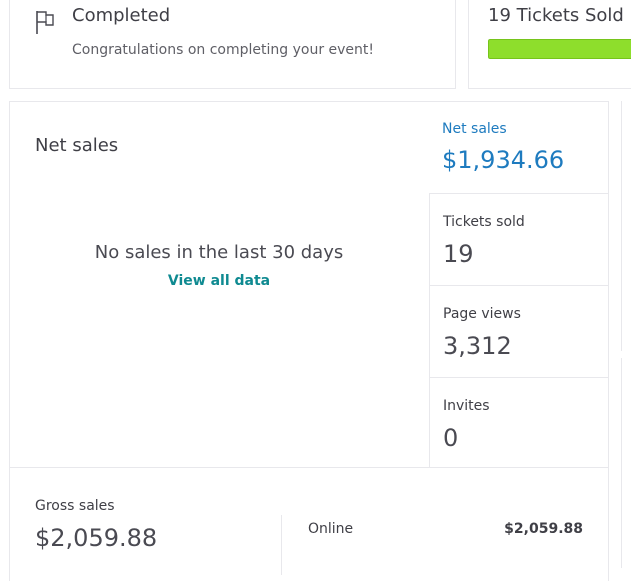  Describe the element at coordinates (458, 254) in the screenshot. I see `stat-tickets-sold-value: 19` at that location.